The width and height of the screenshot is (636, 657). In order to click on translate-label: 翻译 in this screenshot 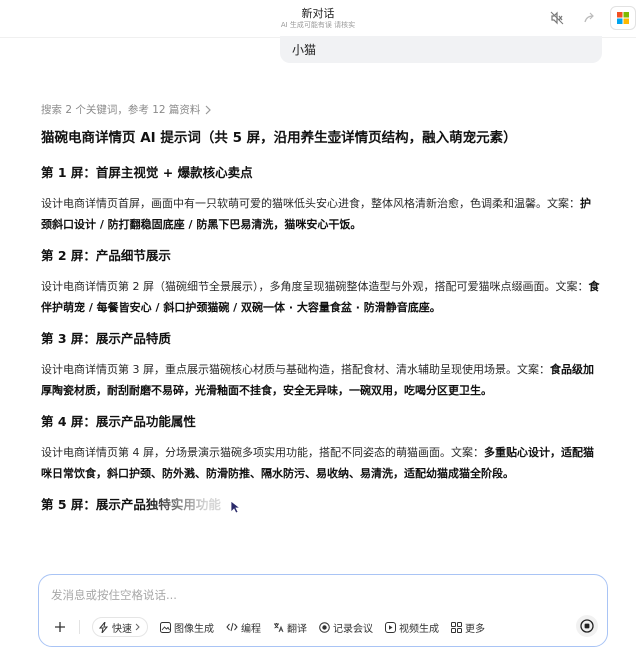, I will do `click(297, 629)`.